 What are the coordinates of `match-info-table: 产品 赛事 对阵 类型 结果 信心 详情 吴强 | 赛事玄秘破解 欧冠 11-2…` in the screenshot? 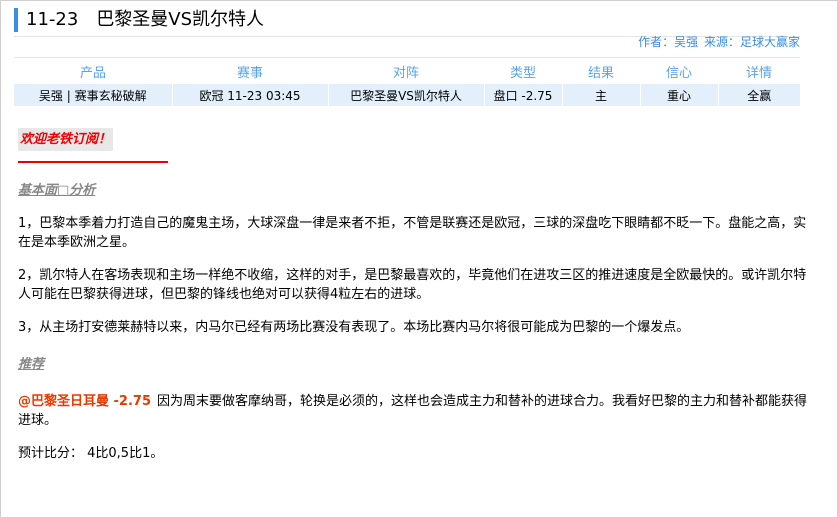 It's located at (407, 81).